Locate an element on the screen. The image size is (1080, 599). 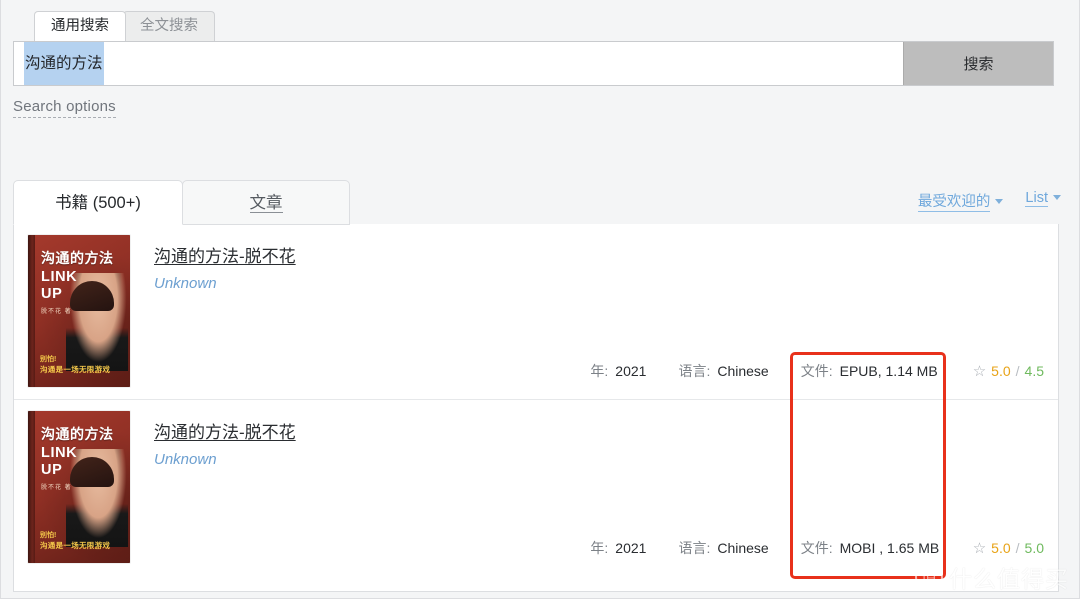
tab-general-search-label: 通用搜索 is located at coordinates (80, 26).